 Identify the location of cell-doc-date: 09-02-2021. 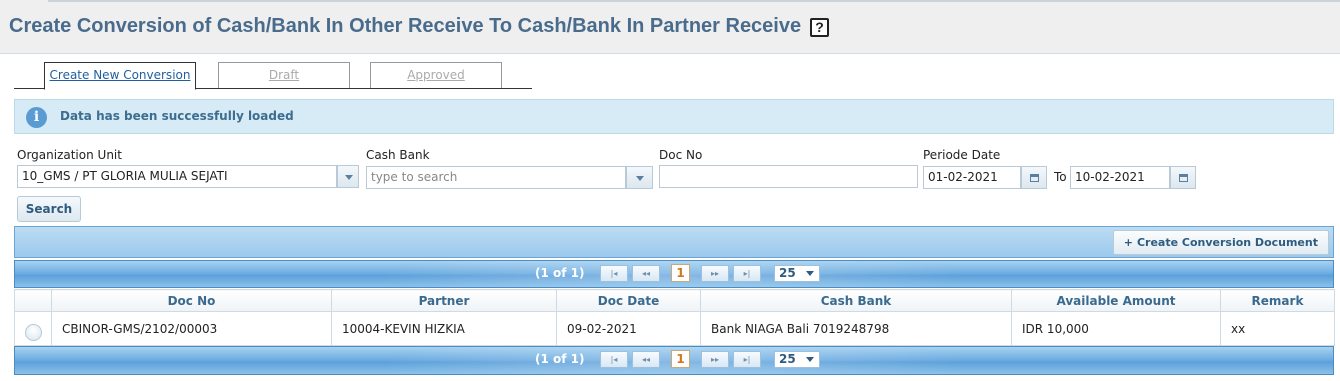
(628, 328).